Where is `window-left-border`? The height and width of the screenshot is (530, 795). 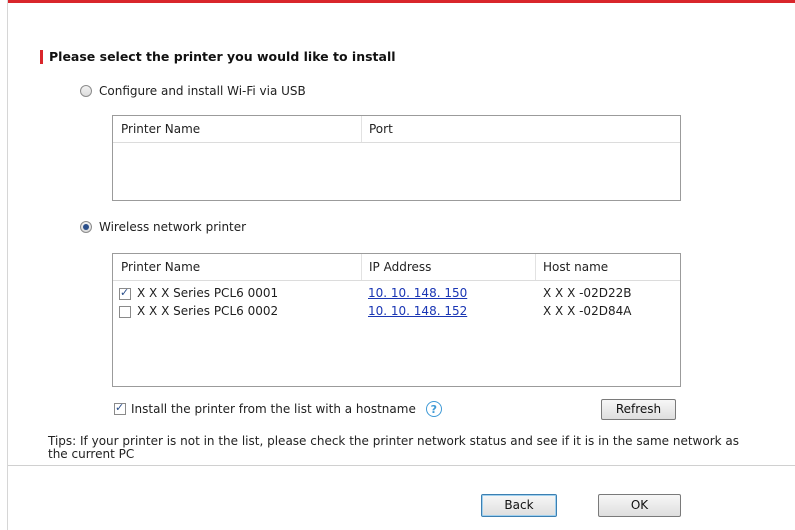 window-left-border is located at coordinates (7, 265).